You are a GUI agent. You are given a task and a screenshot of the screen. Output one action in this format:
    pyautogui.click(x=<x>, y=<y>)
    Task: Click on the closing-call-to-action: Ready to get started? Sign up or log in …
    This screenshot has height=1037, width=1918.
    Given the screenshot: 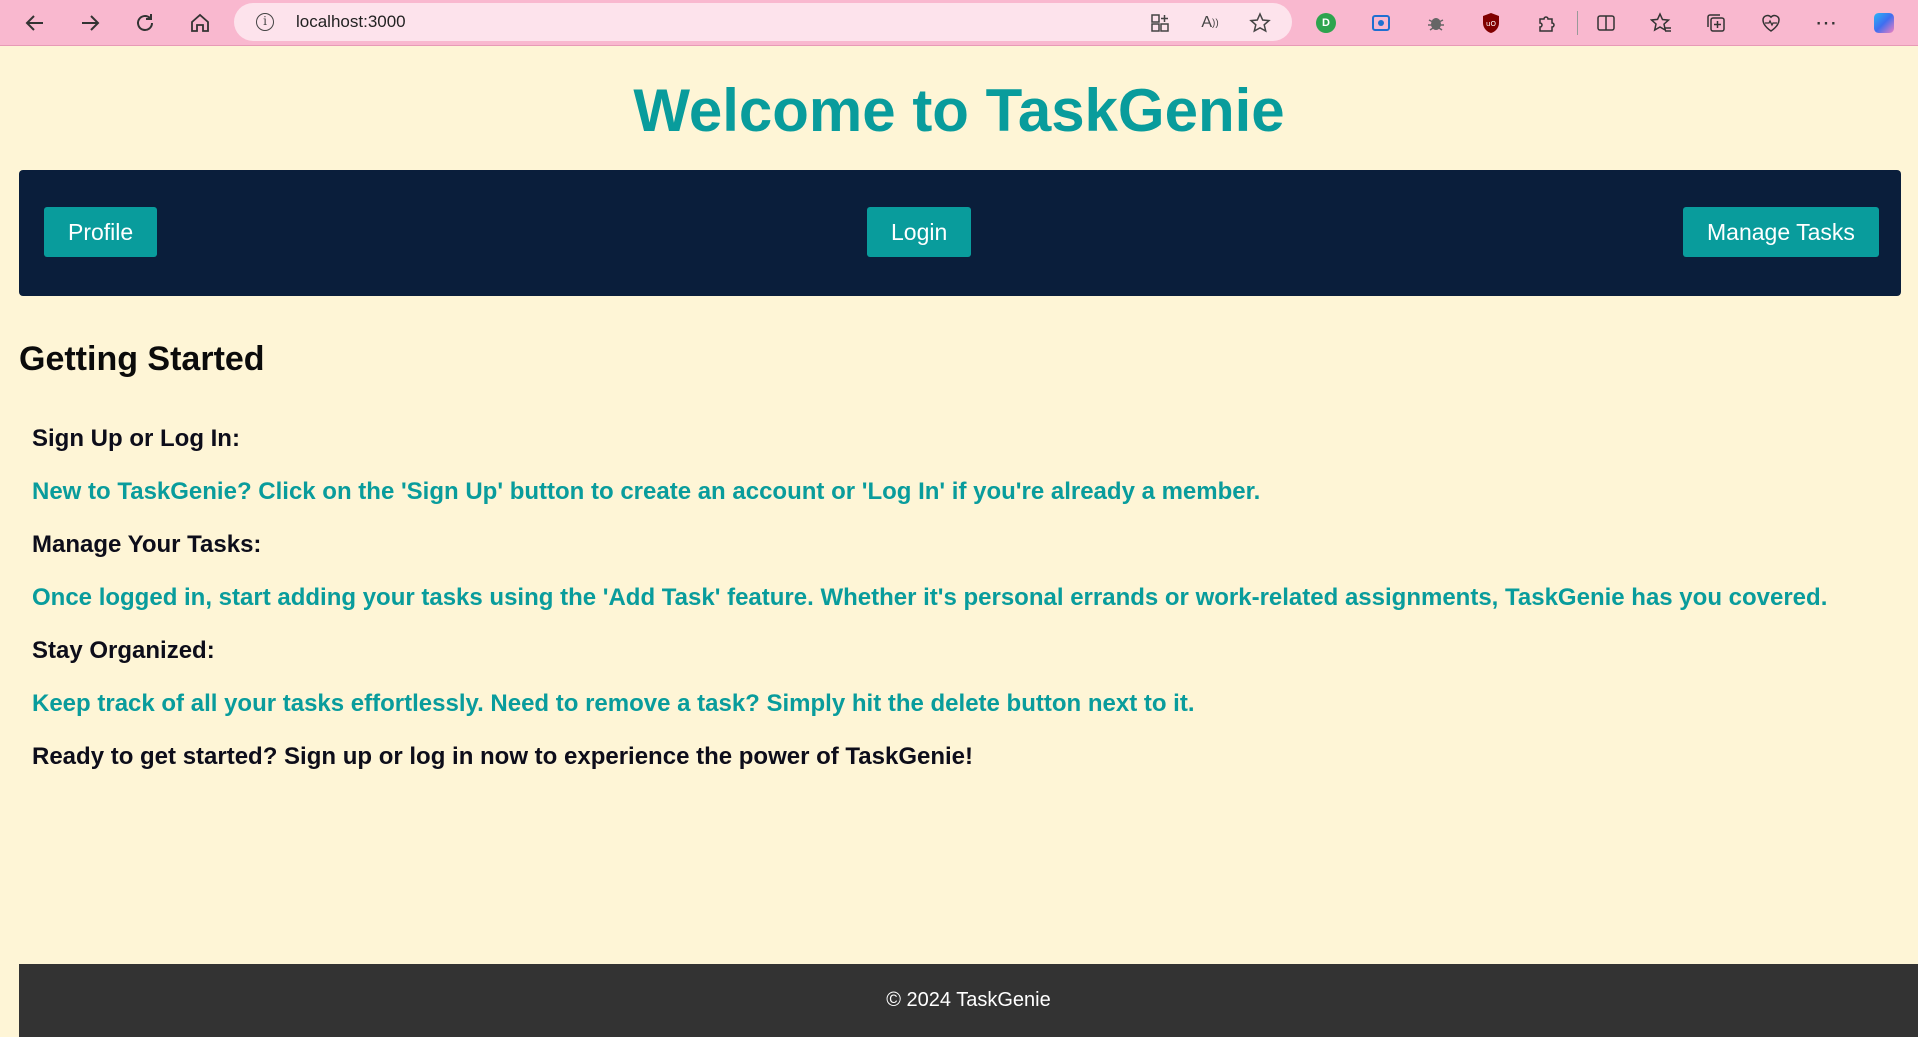 What is the action you would take?
    pyautogui.click(x=503, y=756)
    